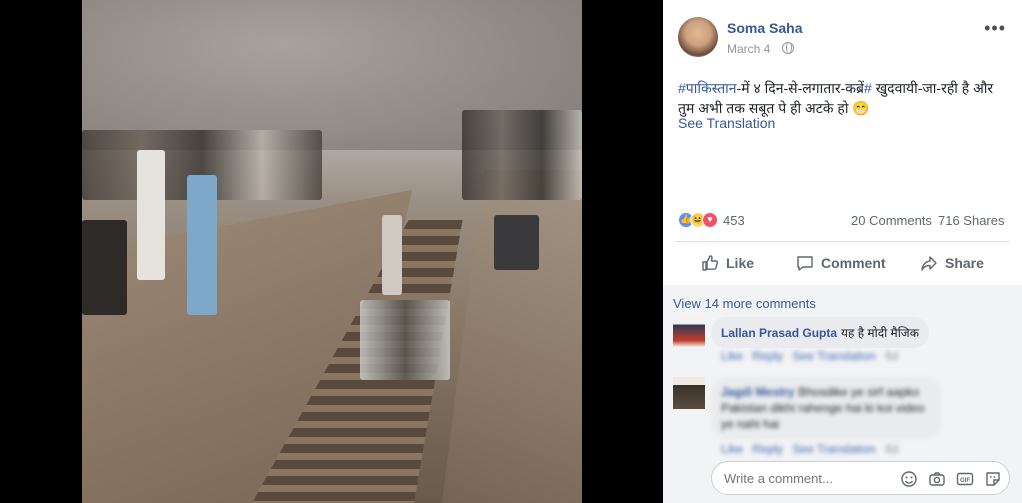  I want to click on hashtag-link: #, so click(868, 88).